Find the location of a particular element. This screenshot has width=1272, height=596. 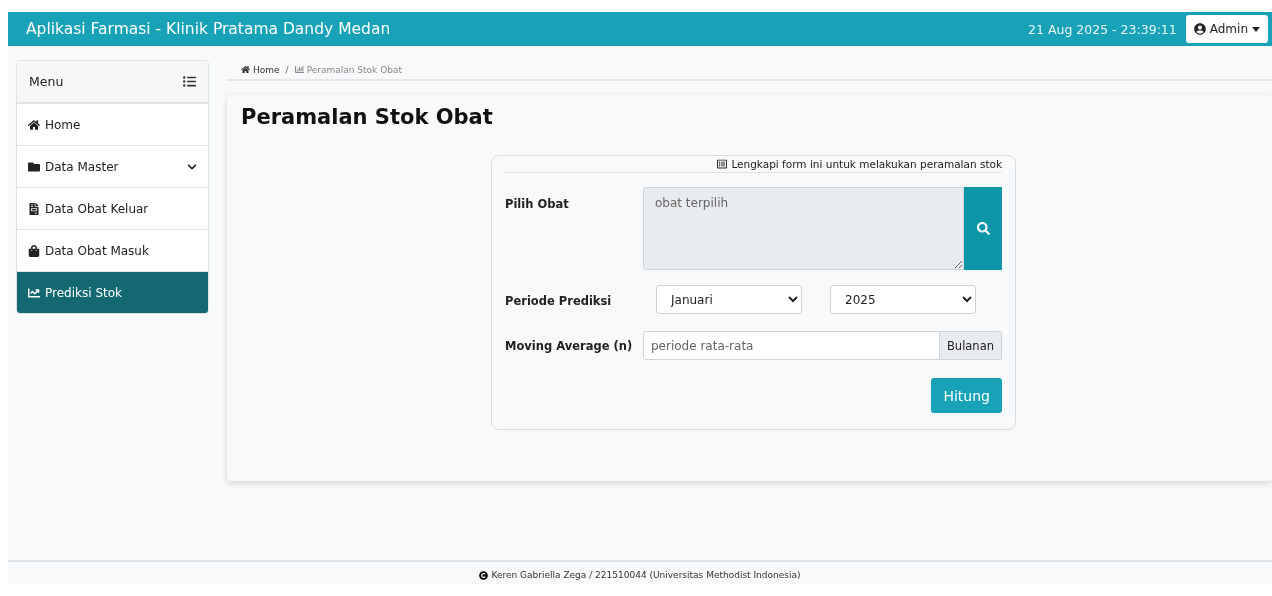

field-label: Moving Average (n) is located at coordinates (569, 346).